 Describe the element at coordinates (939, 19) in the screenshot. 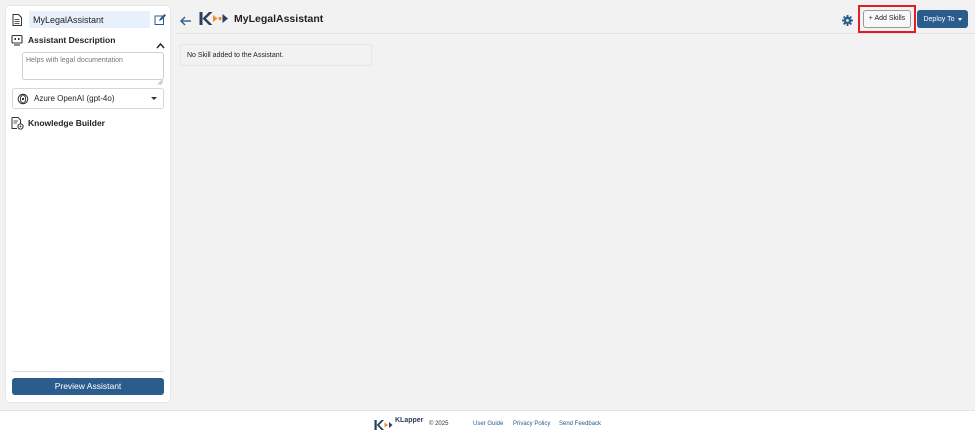

I see `deploy-to-label: Deploy To` at that location.